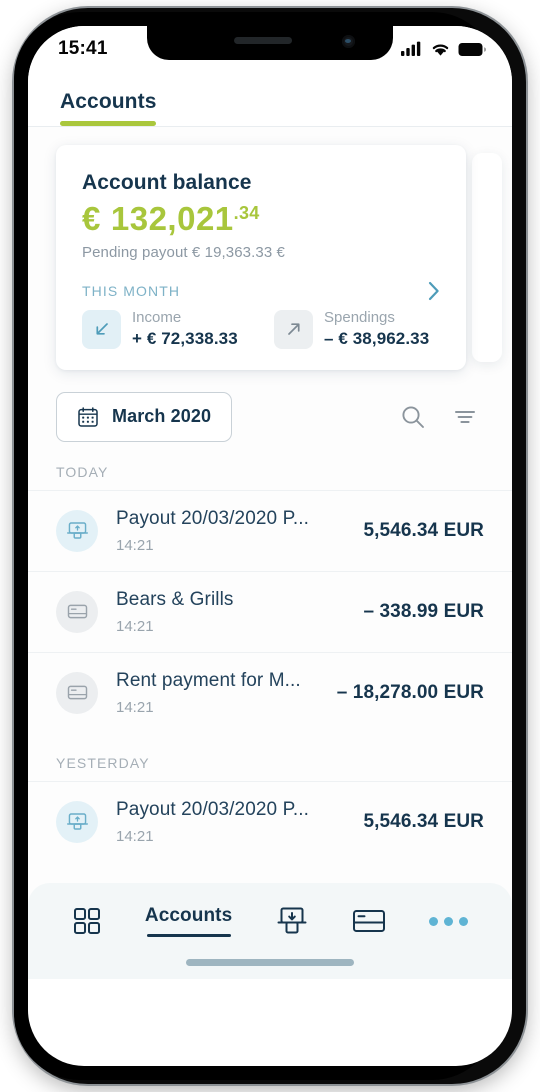 The height and width of the screenshot is (1092, 540). I want to click on this-month-label: THIS MONTH, so click(131, 291).